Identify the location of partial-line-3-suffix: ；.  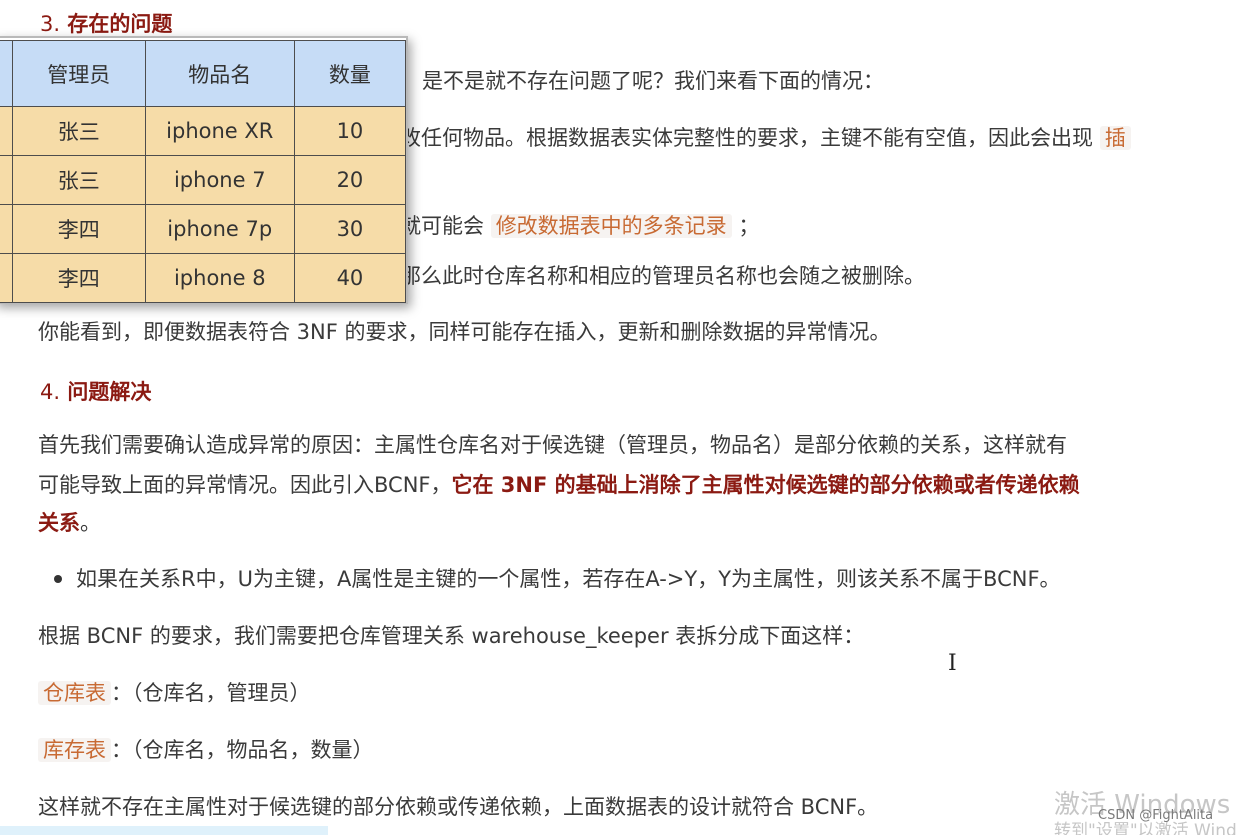
(749, 226).